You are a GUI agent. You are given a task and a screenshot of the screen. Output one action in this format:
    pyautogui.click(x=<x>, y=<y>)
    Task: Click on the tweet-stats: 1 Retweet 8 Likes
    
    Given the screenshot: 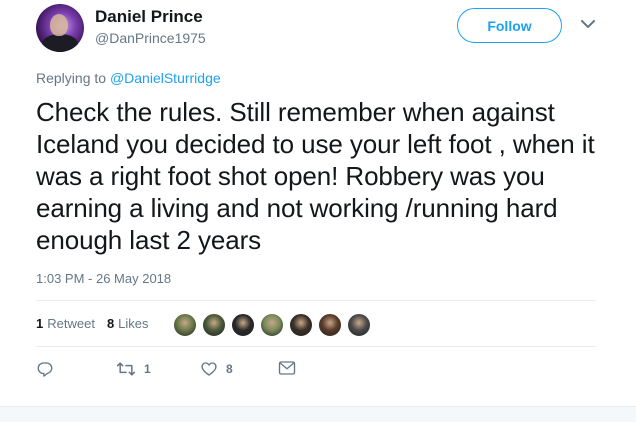 What is the action you would take?
    pyautogui.click(x=92, y=323)
    